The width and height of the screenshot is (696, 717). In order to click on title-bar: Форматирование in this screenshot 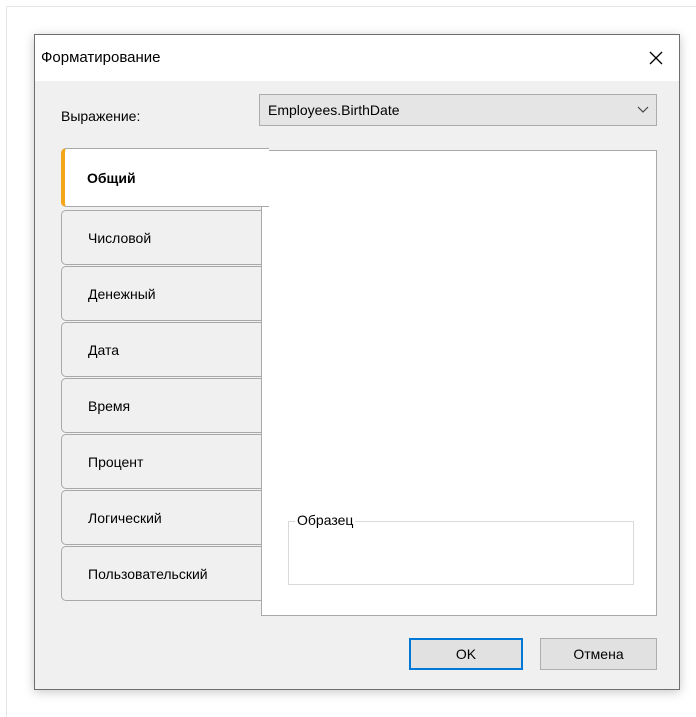, I will do `click(357, 58)`.